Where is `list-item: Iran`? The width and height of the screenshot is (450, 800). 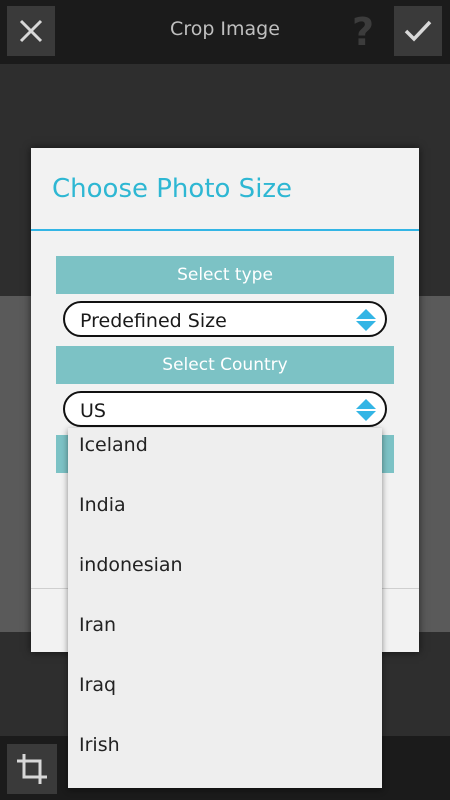
list-item: Iran is located at coordinates (225, 626).